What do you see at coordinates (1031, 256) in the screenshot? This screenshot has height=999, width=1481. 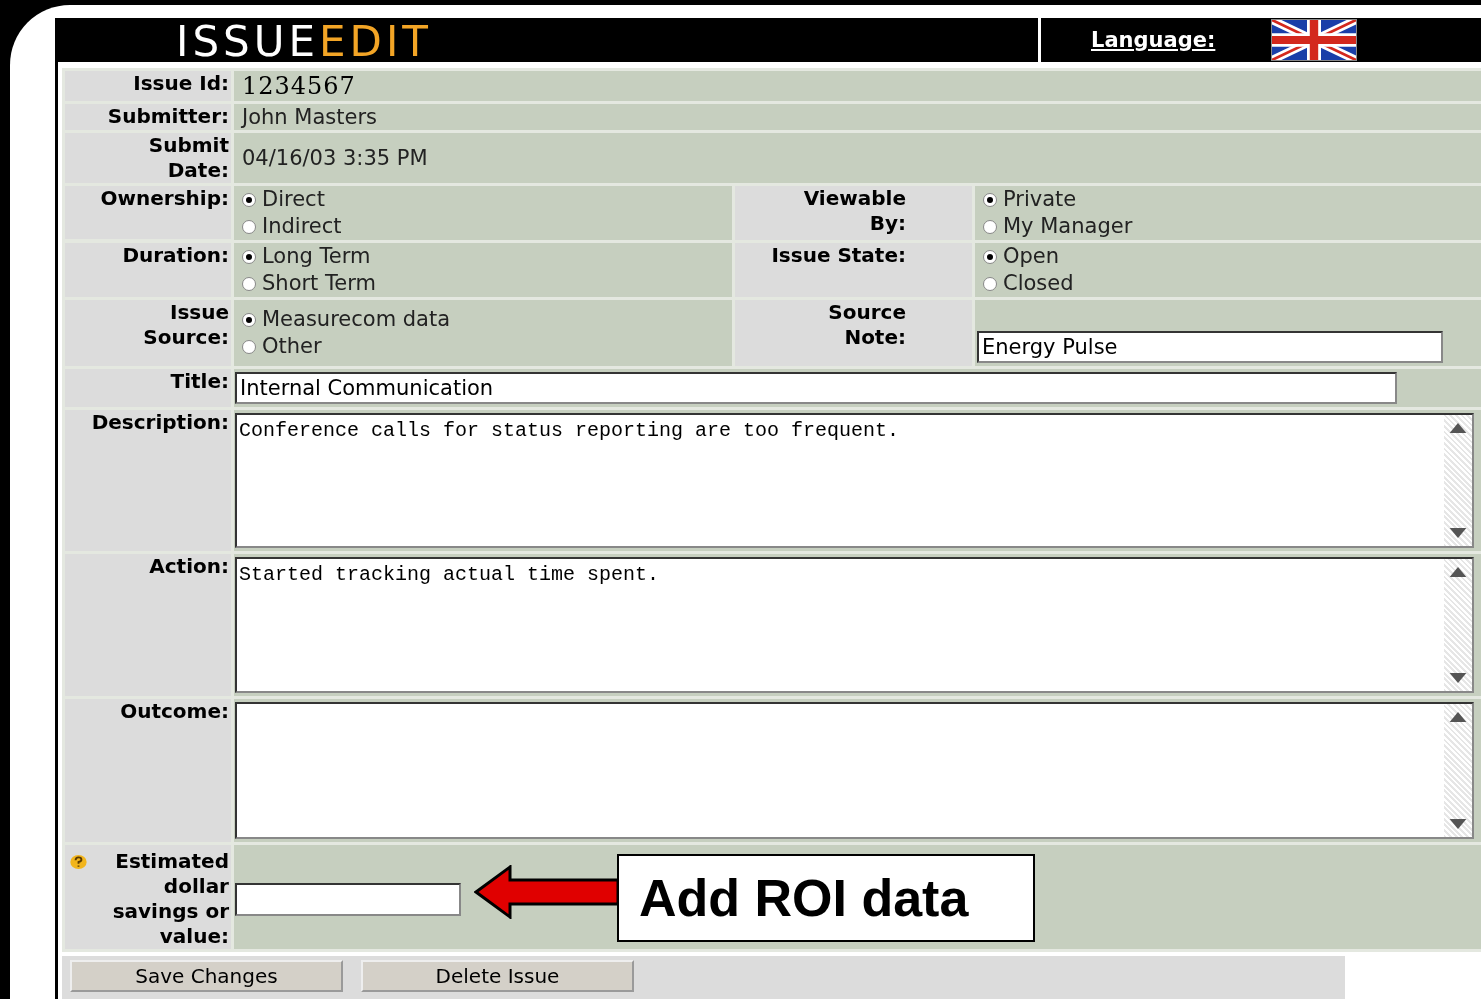 I see `option-label: Open` at bounding box center [1031, 256].